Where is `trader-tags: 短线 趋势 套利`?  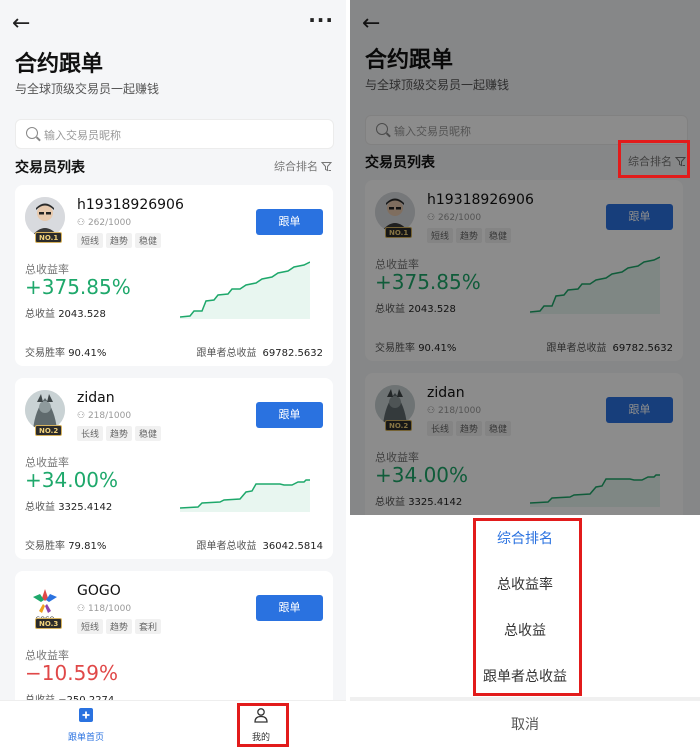
trader-tags: 短线 趋势 套利 is located at coordinates (119, 626).